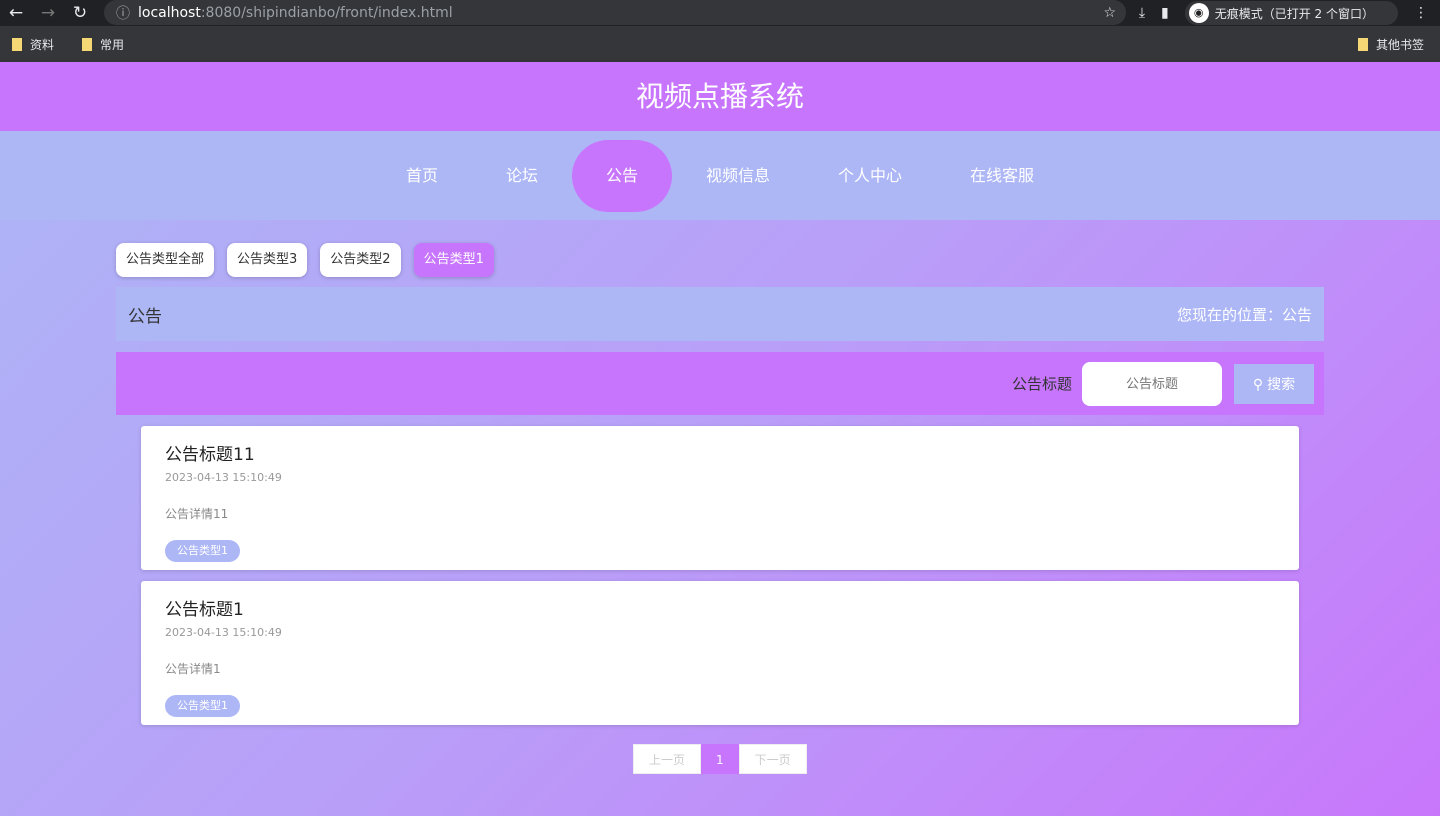  I want to click on nav-profile: 个人中心, so click(870, 176).